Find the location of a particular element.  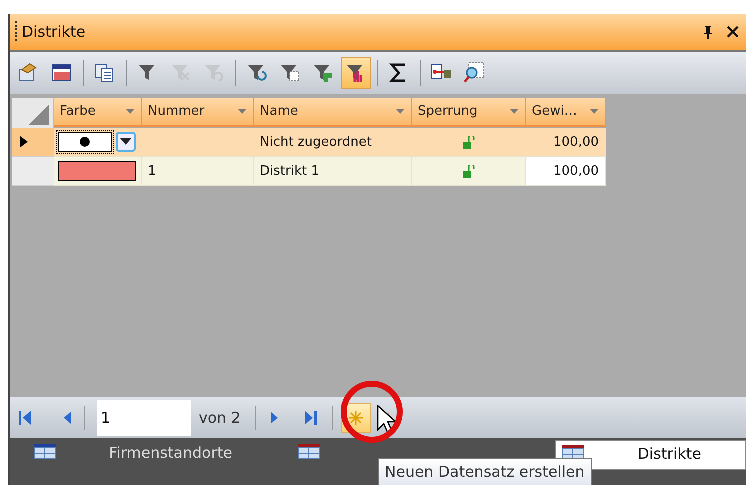

page-count: von 2 is located at coordinates (220, 417).